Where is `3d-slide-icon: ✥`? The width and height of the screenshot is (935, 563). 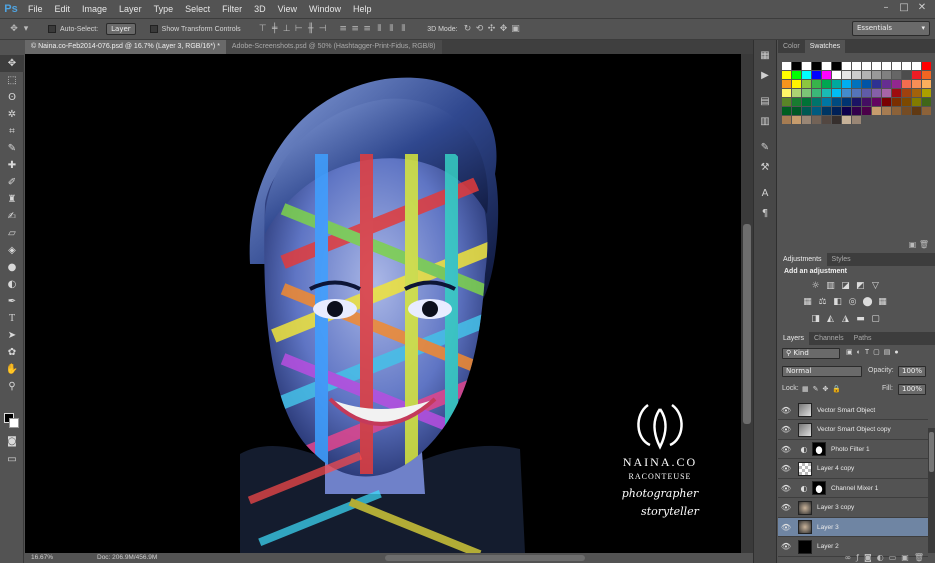
3d-slide-icon: ✥ is located at coordinates (504, 29).